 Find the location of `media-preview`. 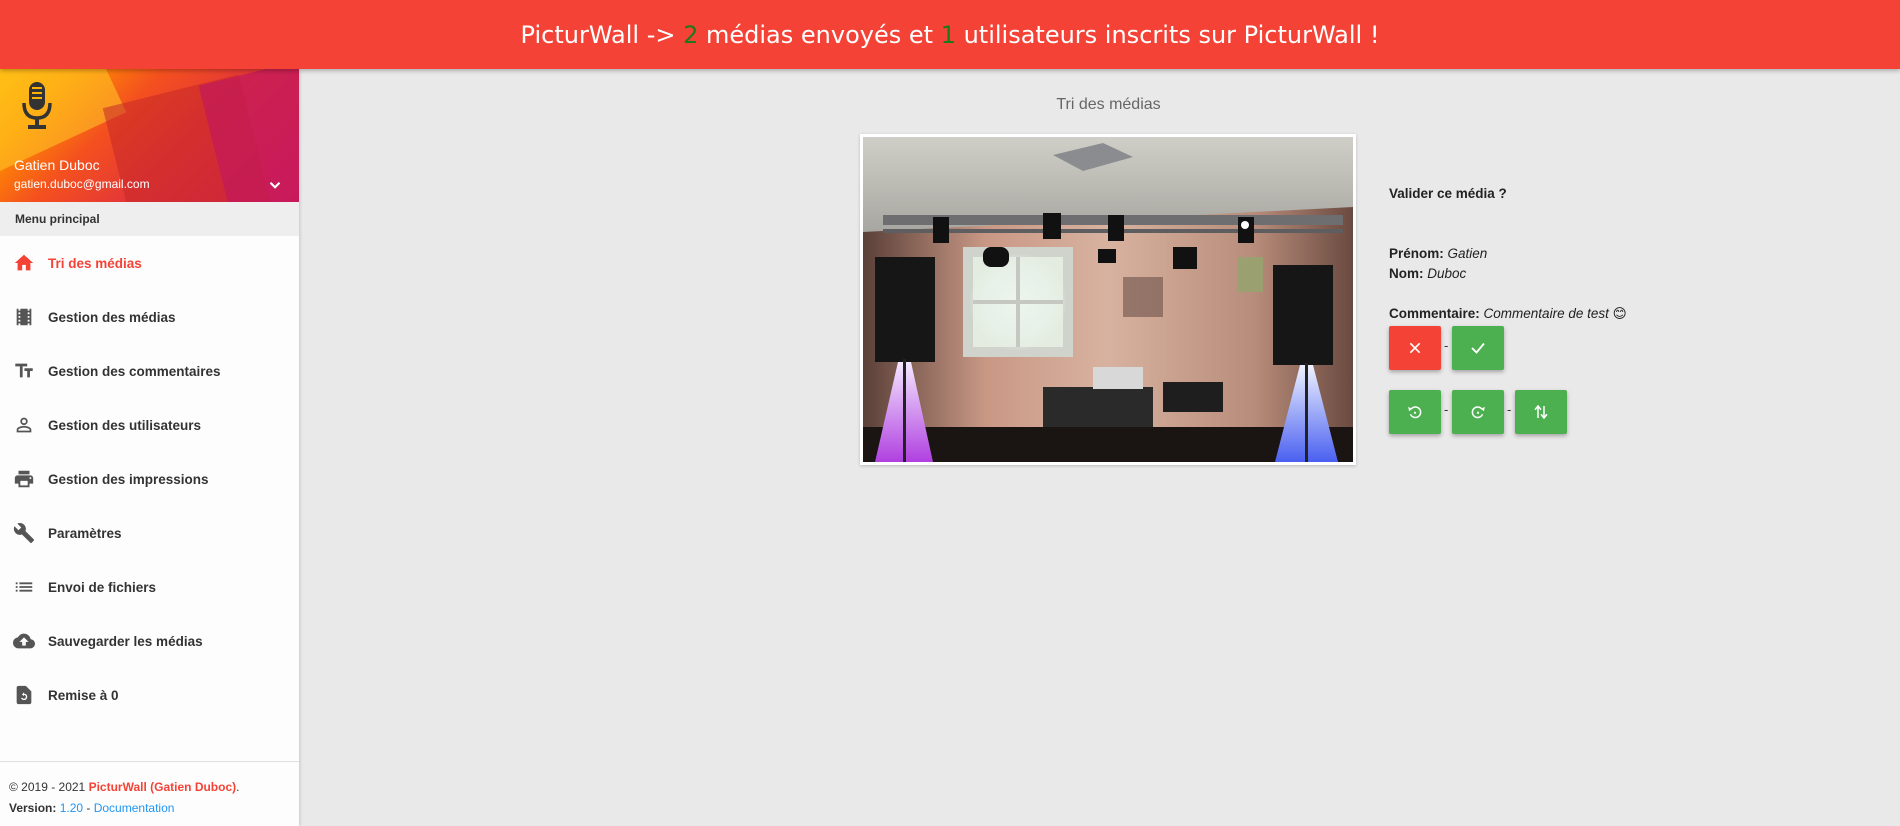

media-preview is located at coordinates (1108, 299).